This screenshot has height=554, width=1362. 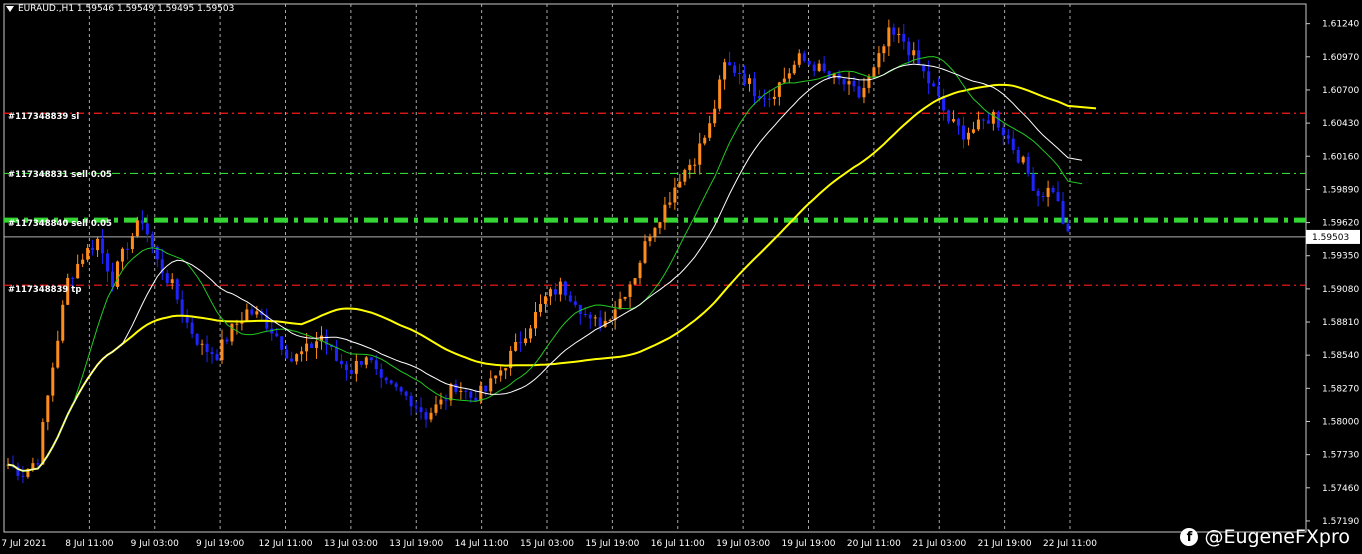 I want to click on y-tick-label: 1.61240, so click(x=1340, y=25).